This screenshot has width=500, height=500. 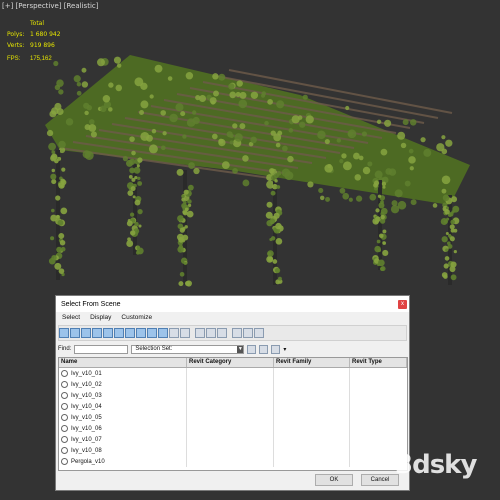 What do you see at coordinates (378, 362) in the screenshot?
I see `col-revit-type: Revit Type` at bounding box center [378, 362].